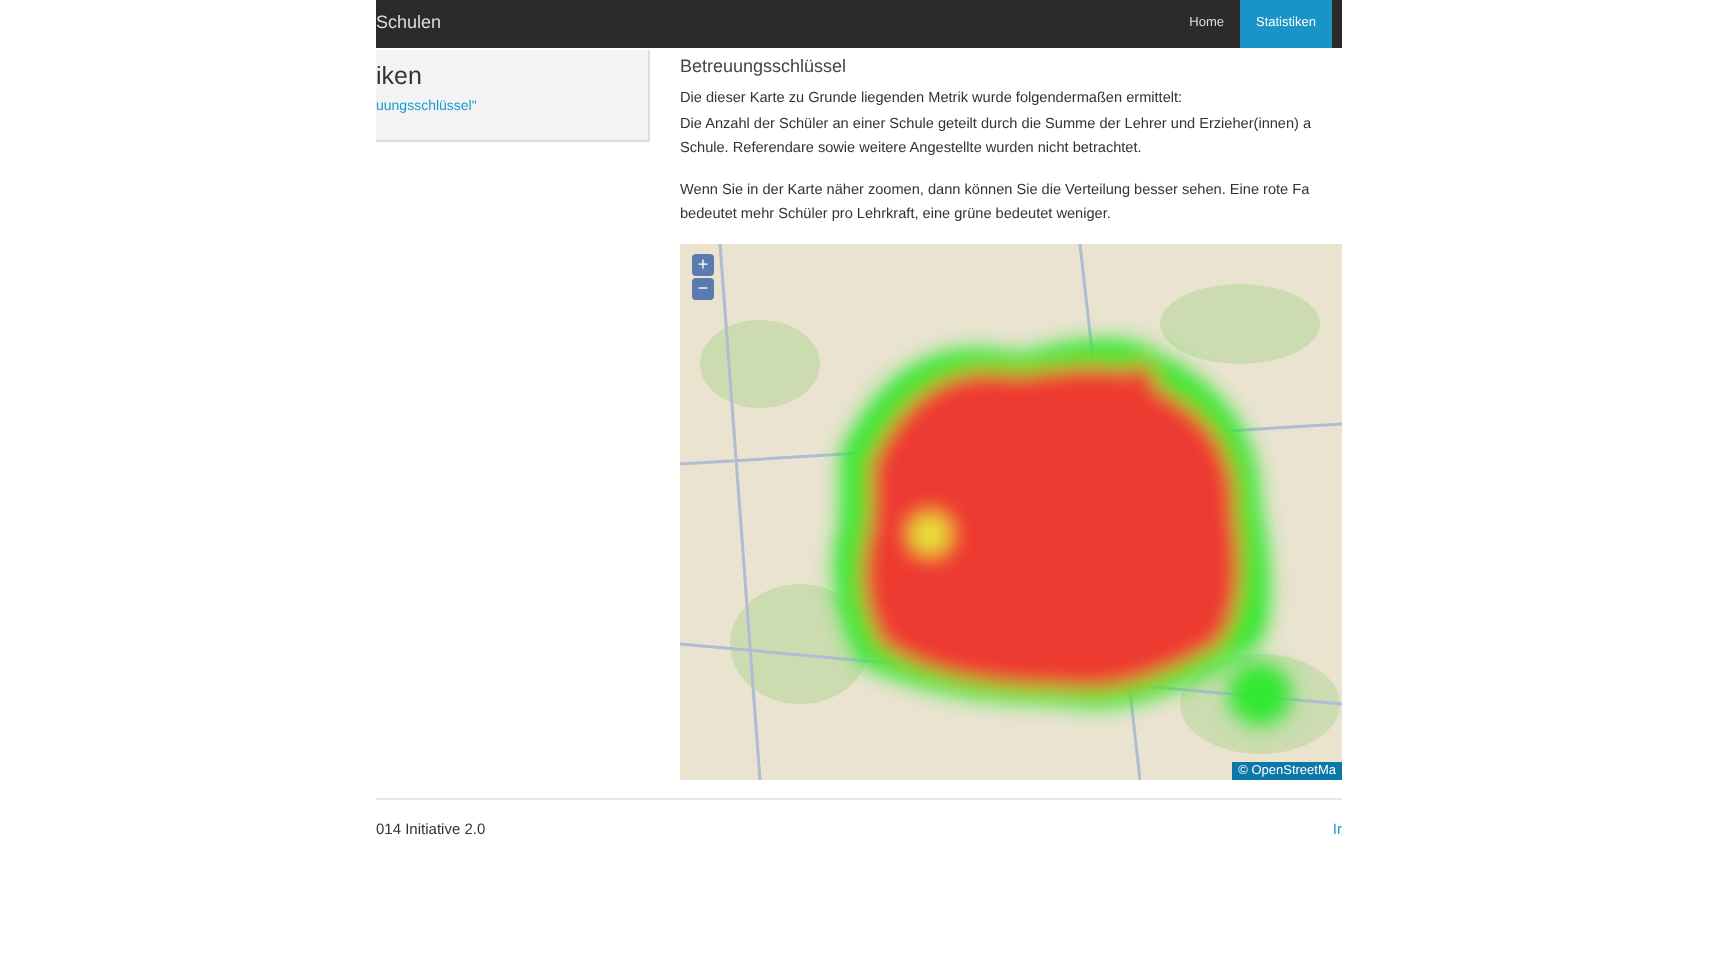  I want to click on zoom-out-button: −, so click(703, 288).